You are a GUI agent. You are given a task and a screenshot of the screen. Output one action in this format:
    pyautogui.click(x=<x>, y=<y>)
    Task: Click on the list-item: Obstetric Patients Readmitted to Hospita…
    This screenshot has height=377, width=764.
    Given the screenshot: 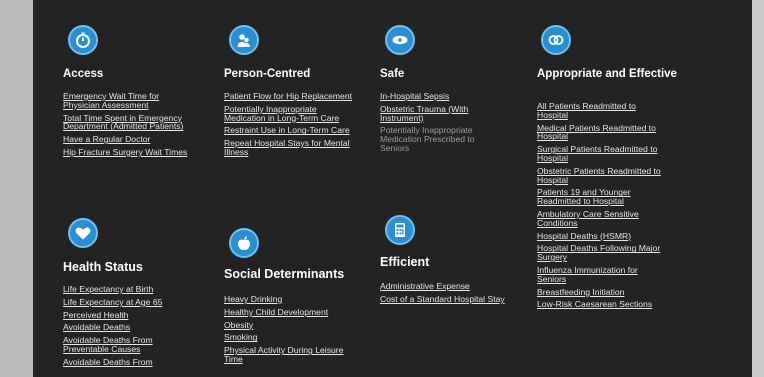 What is the action you would take?
    pyautogui.click(x=602, y=175)
    